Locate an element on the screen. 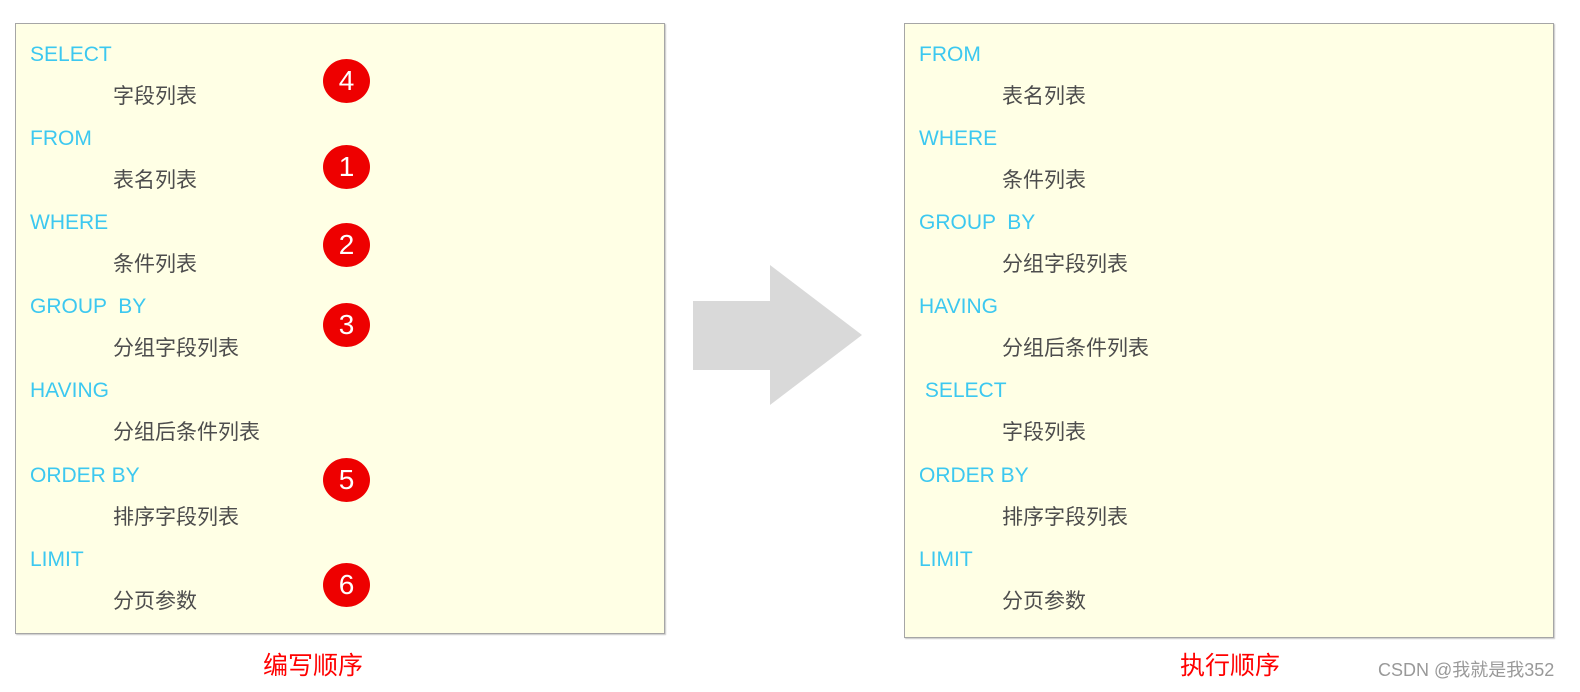  step-badge: 2 is located at coordinates (346, 245).